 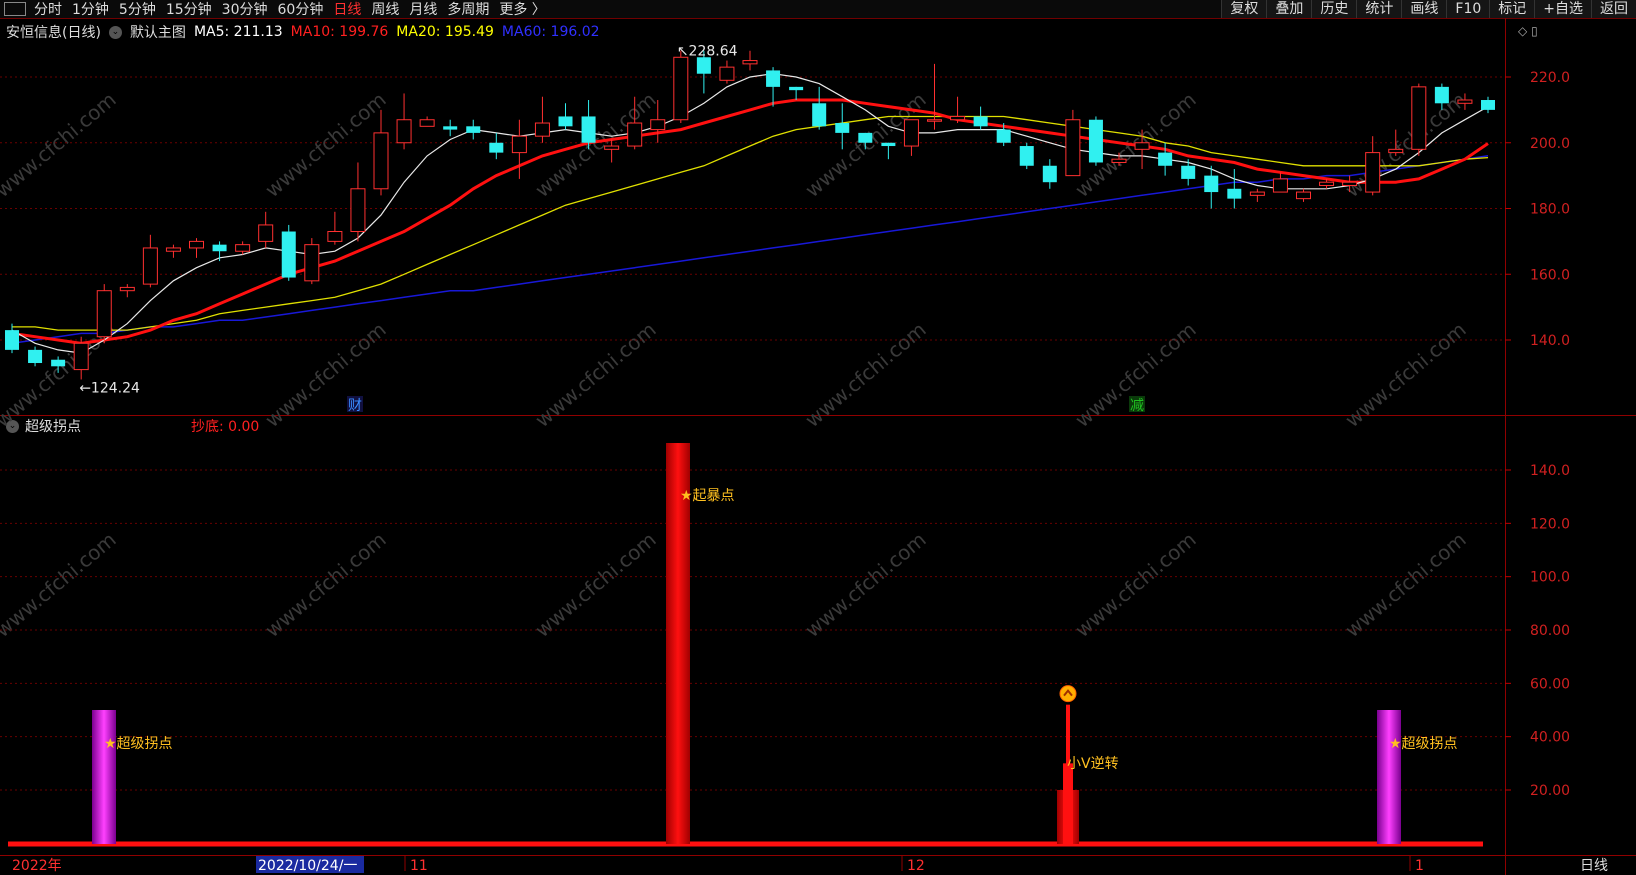 I want to click on event-marker: 财, so click(x=355, y=406).